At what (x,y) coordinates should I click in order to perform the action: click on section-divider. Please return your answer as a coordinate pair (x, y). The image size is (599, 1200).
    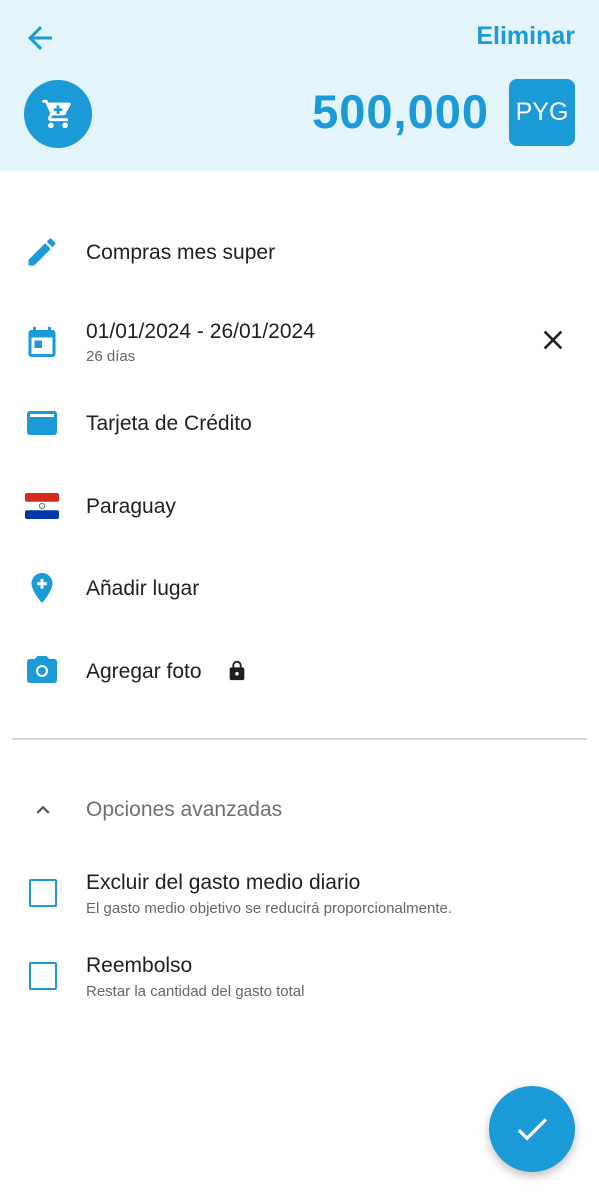
    Looking at the image, I should click on (299, 739).